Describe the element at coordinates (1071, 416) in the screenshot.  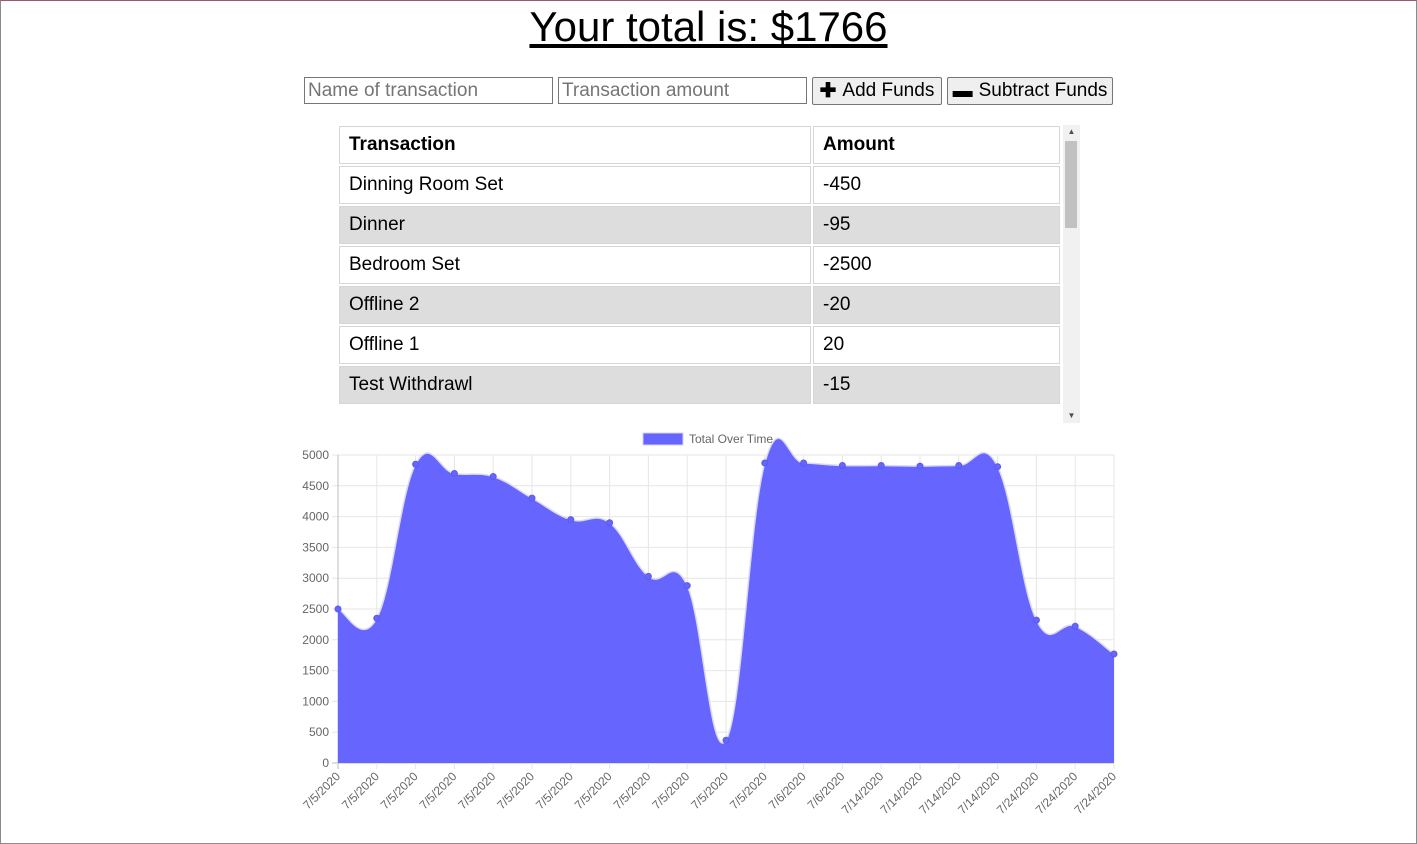
I see `scroll-down-arrow-icon: ▼` at that location.